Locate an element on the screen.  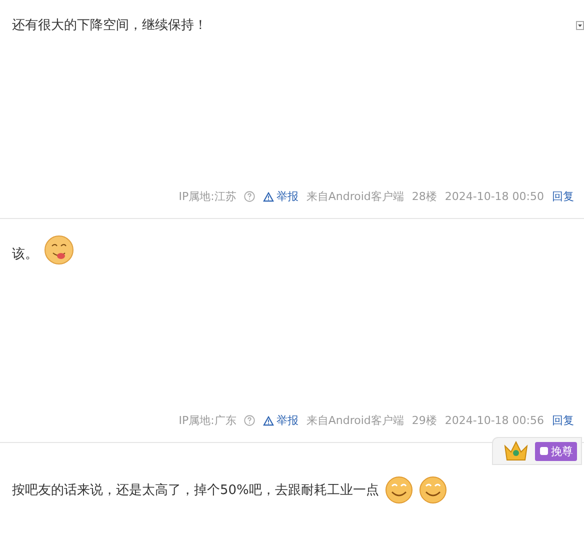
floor-number: 28楼 is located at coordinates (424, 196).